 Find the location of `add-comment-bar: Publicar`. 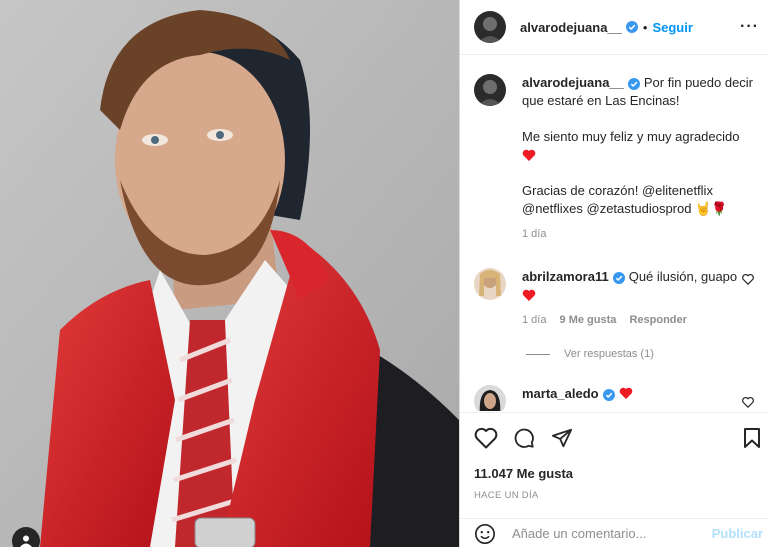

add-comment-bar: Publicar is located at coordinates (614, 532).